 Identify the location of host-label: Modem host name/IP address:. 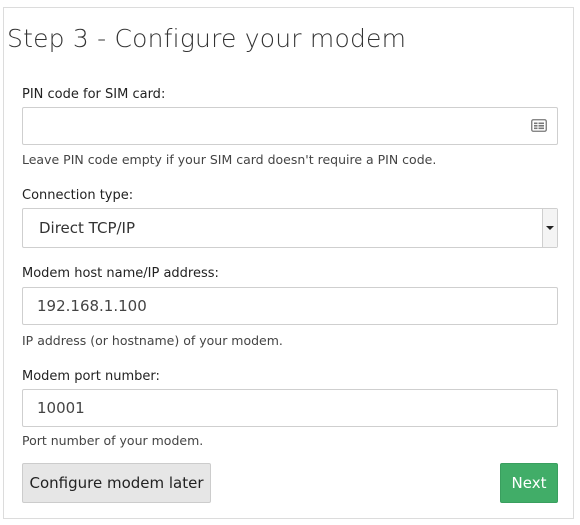
(120, 273).